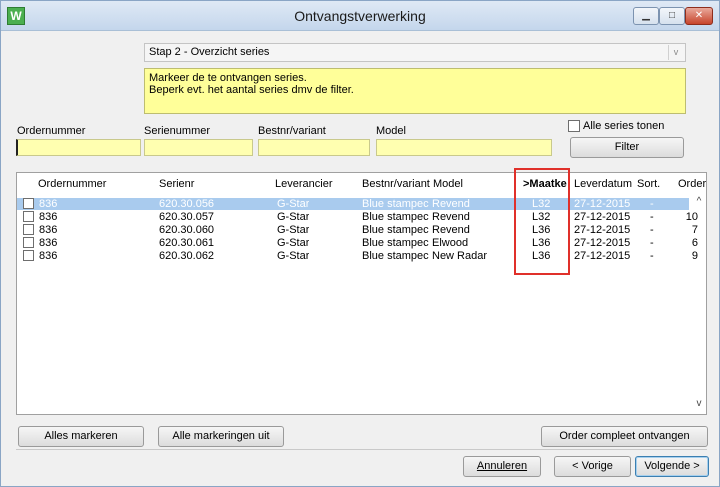 The width and height of the screenshot is (720, 487). I want to click on order-compleet-button: Order compleet ontvangen, so click(624, 436).